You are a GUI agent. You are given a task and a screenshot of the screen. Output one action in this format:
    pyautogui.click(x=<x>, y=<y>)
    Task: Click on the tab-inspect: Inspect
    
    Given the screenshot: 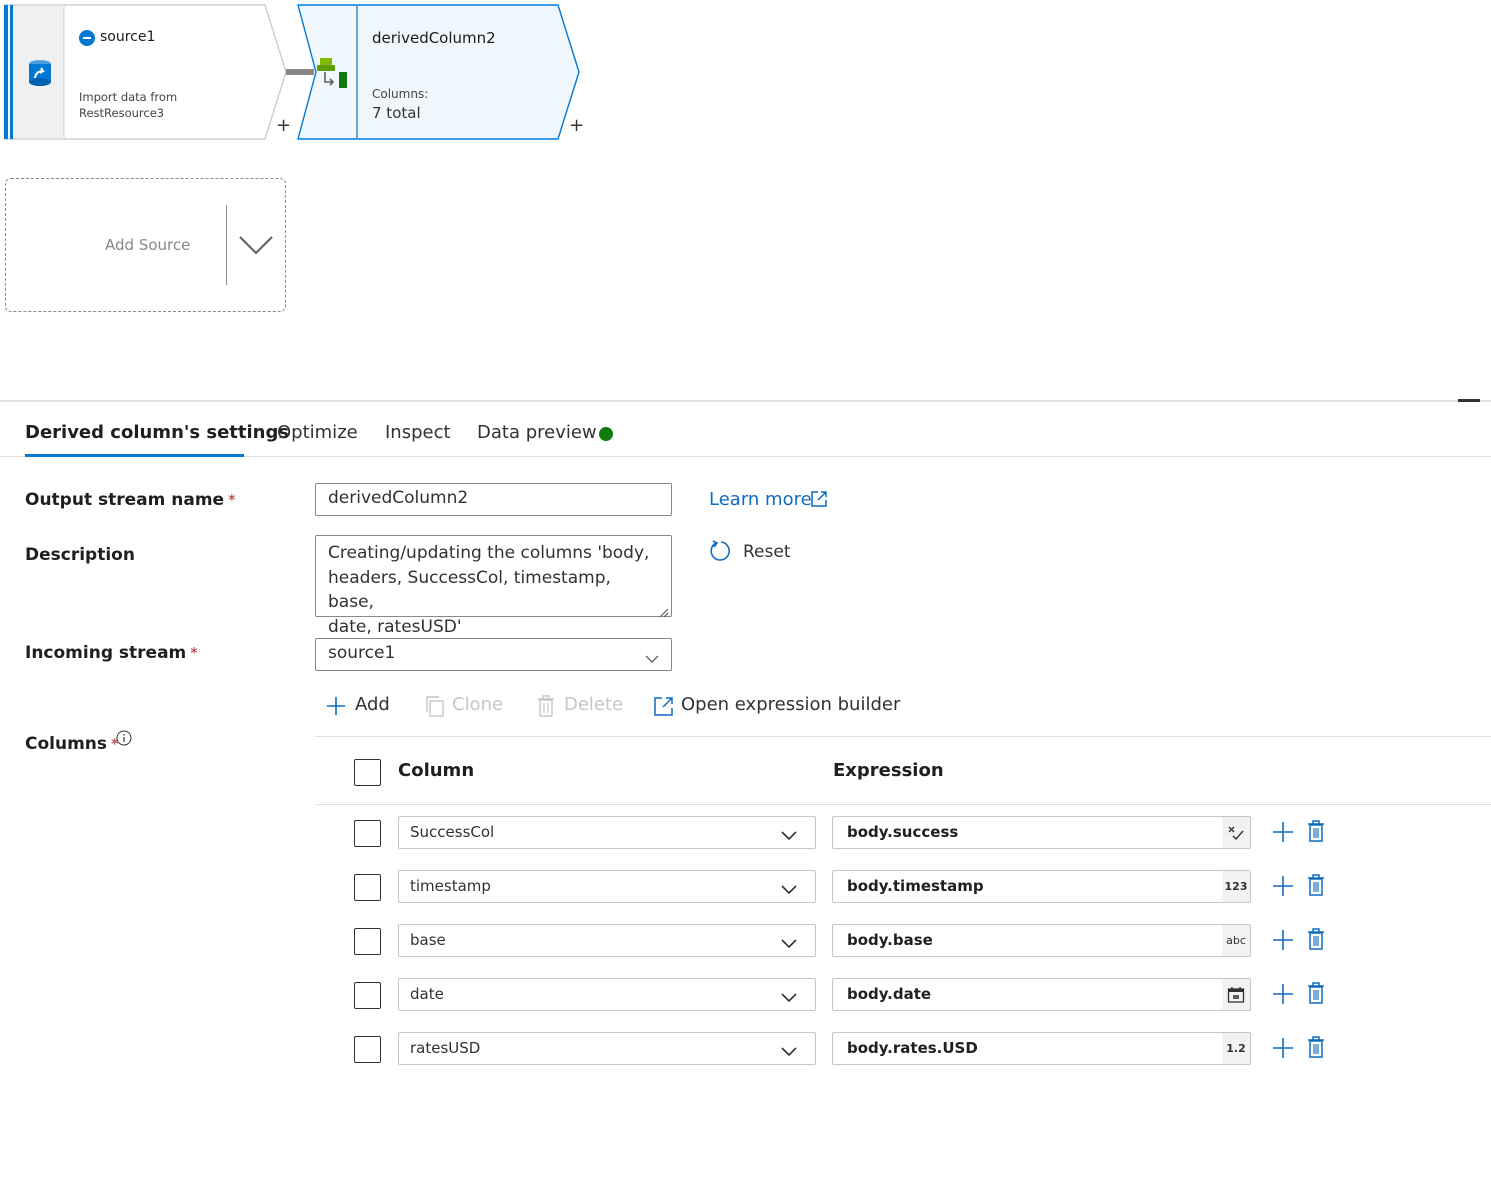 What is the action you would take?
    pyautogui.click(x=418, y=432)
    